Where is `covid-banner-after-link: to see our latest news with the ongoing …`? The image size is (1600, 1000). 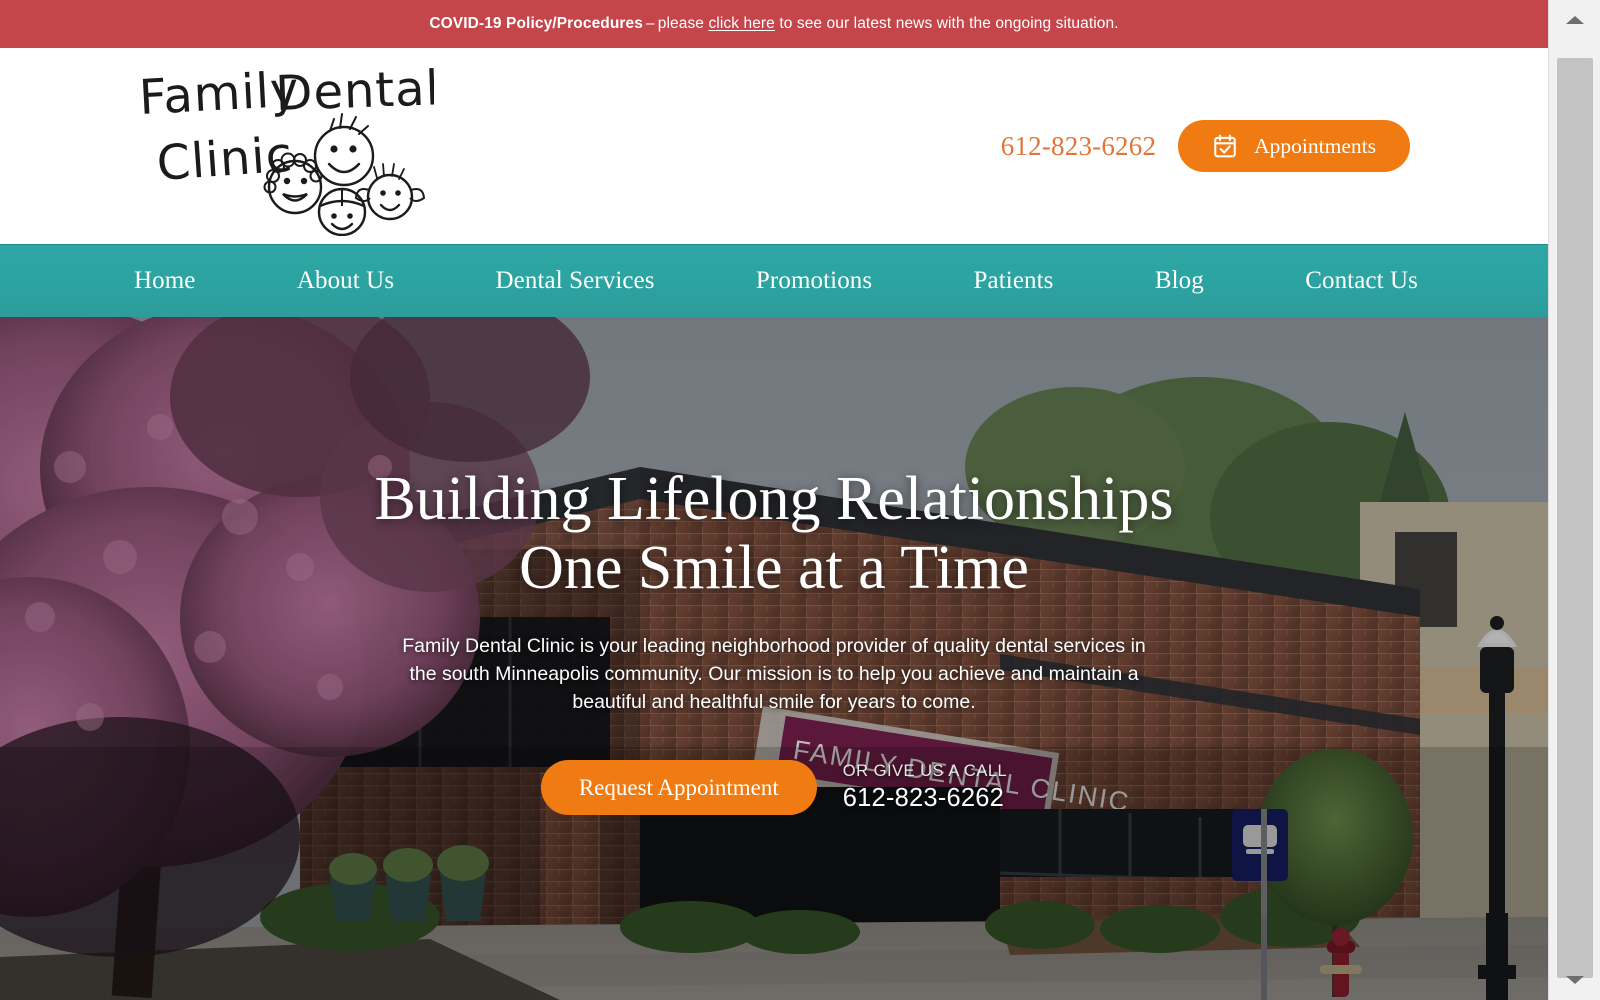
covid-banner-after-link: to see our latest news with the ongoing … is located at coordinates (949, 23).